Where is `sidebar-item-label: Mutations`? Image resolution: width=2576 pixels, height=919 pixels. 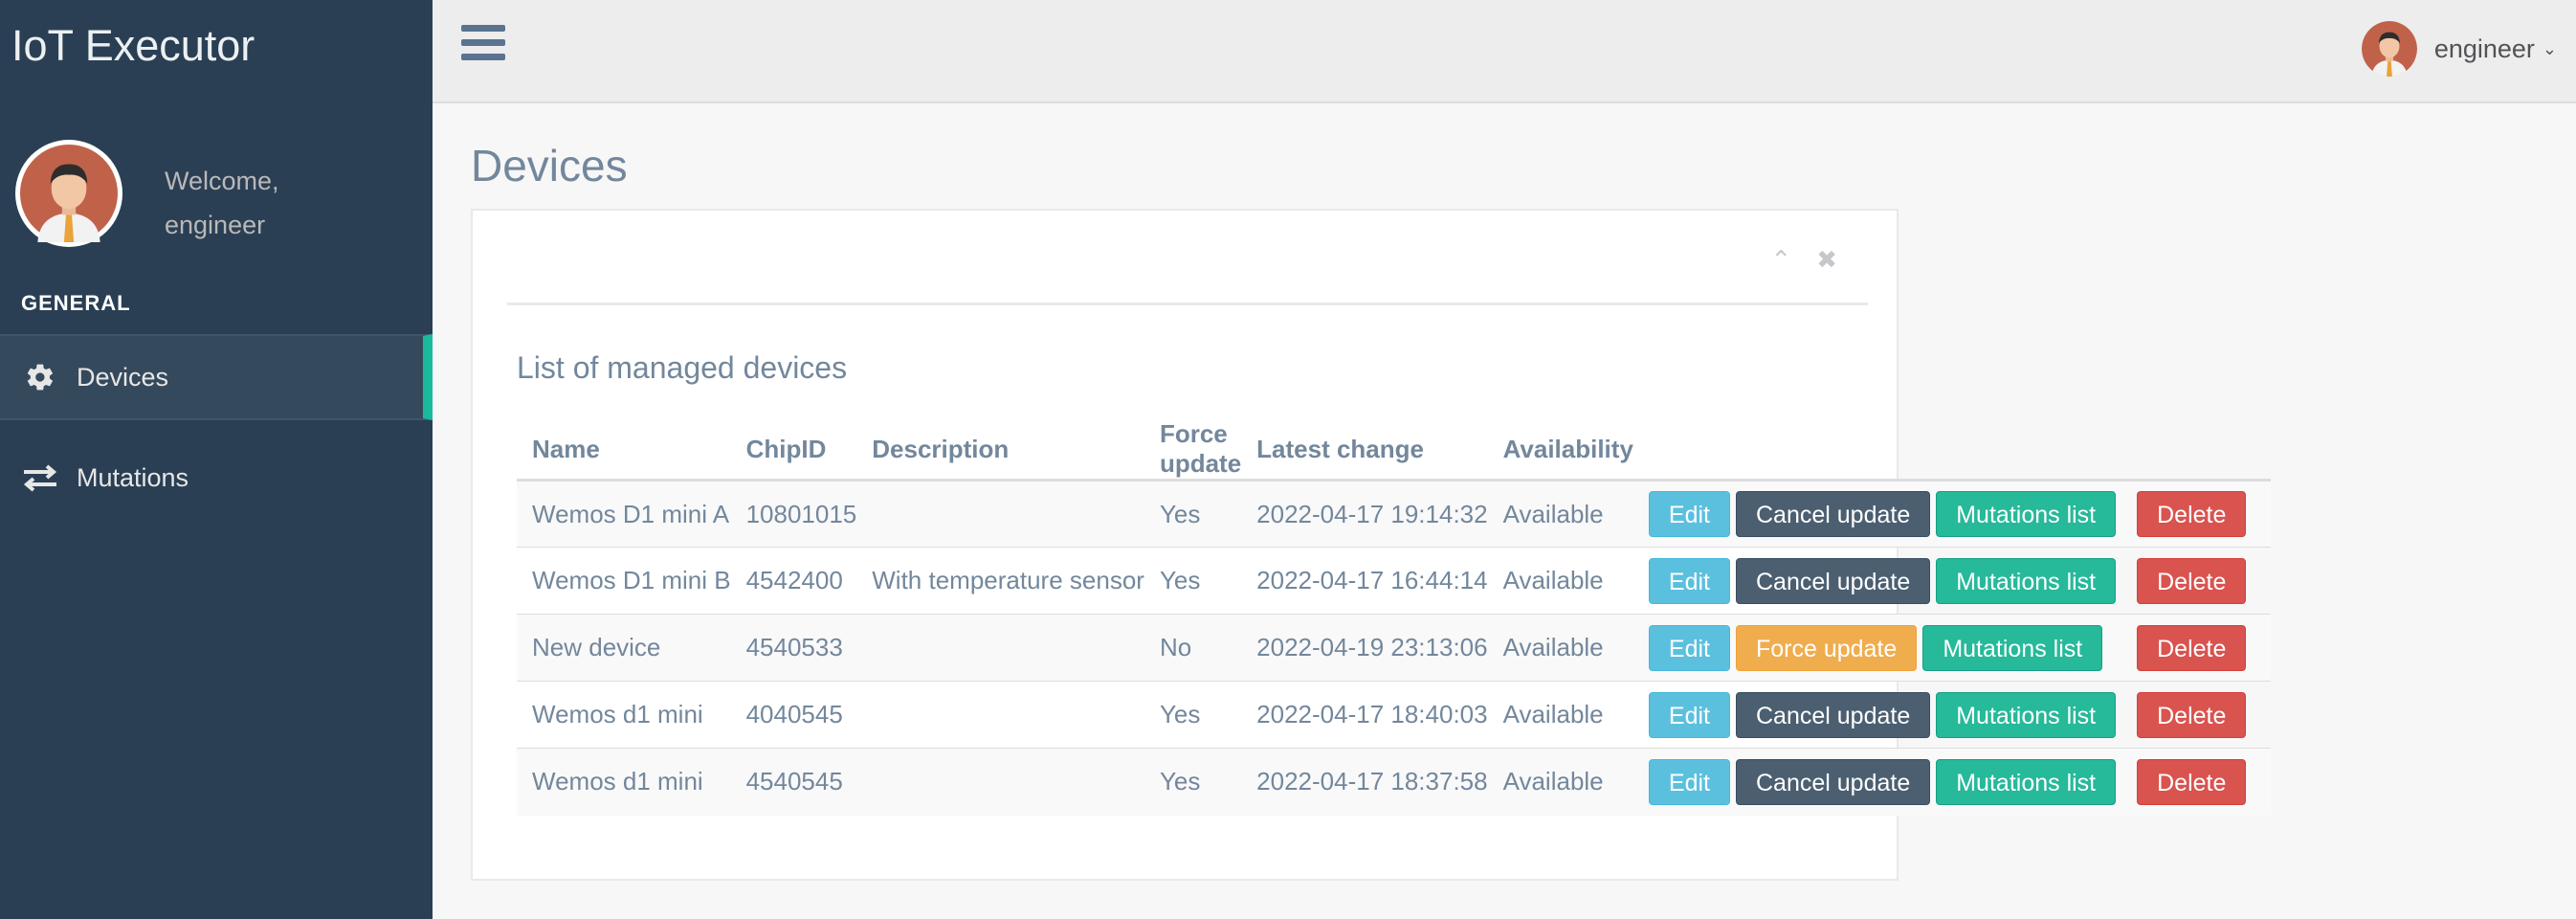 sidebar-item-label: Mutations is located at coordinates (133, 477).